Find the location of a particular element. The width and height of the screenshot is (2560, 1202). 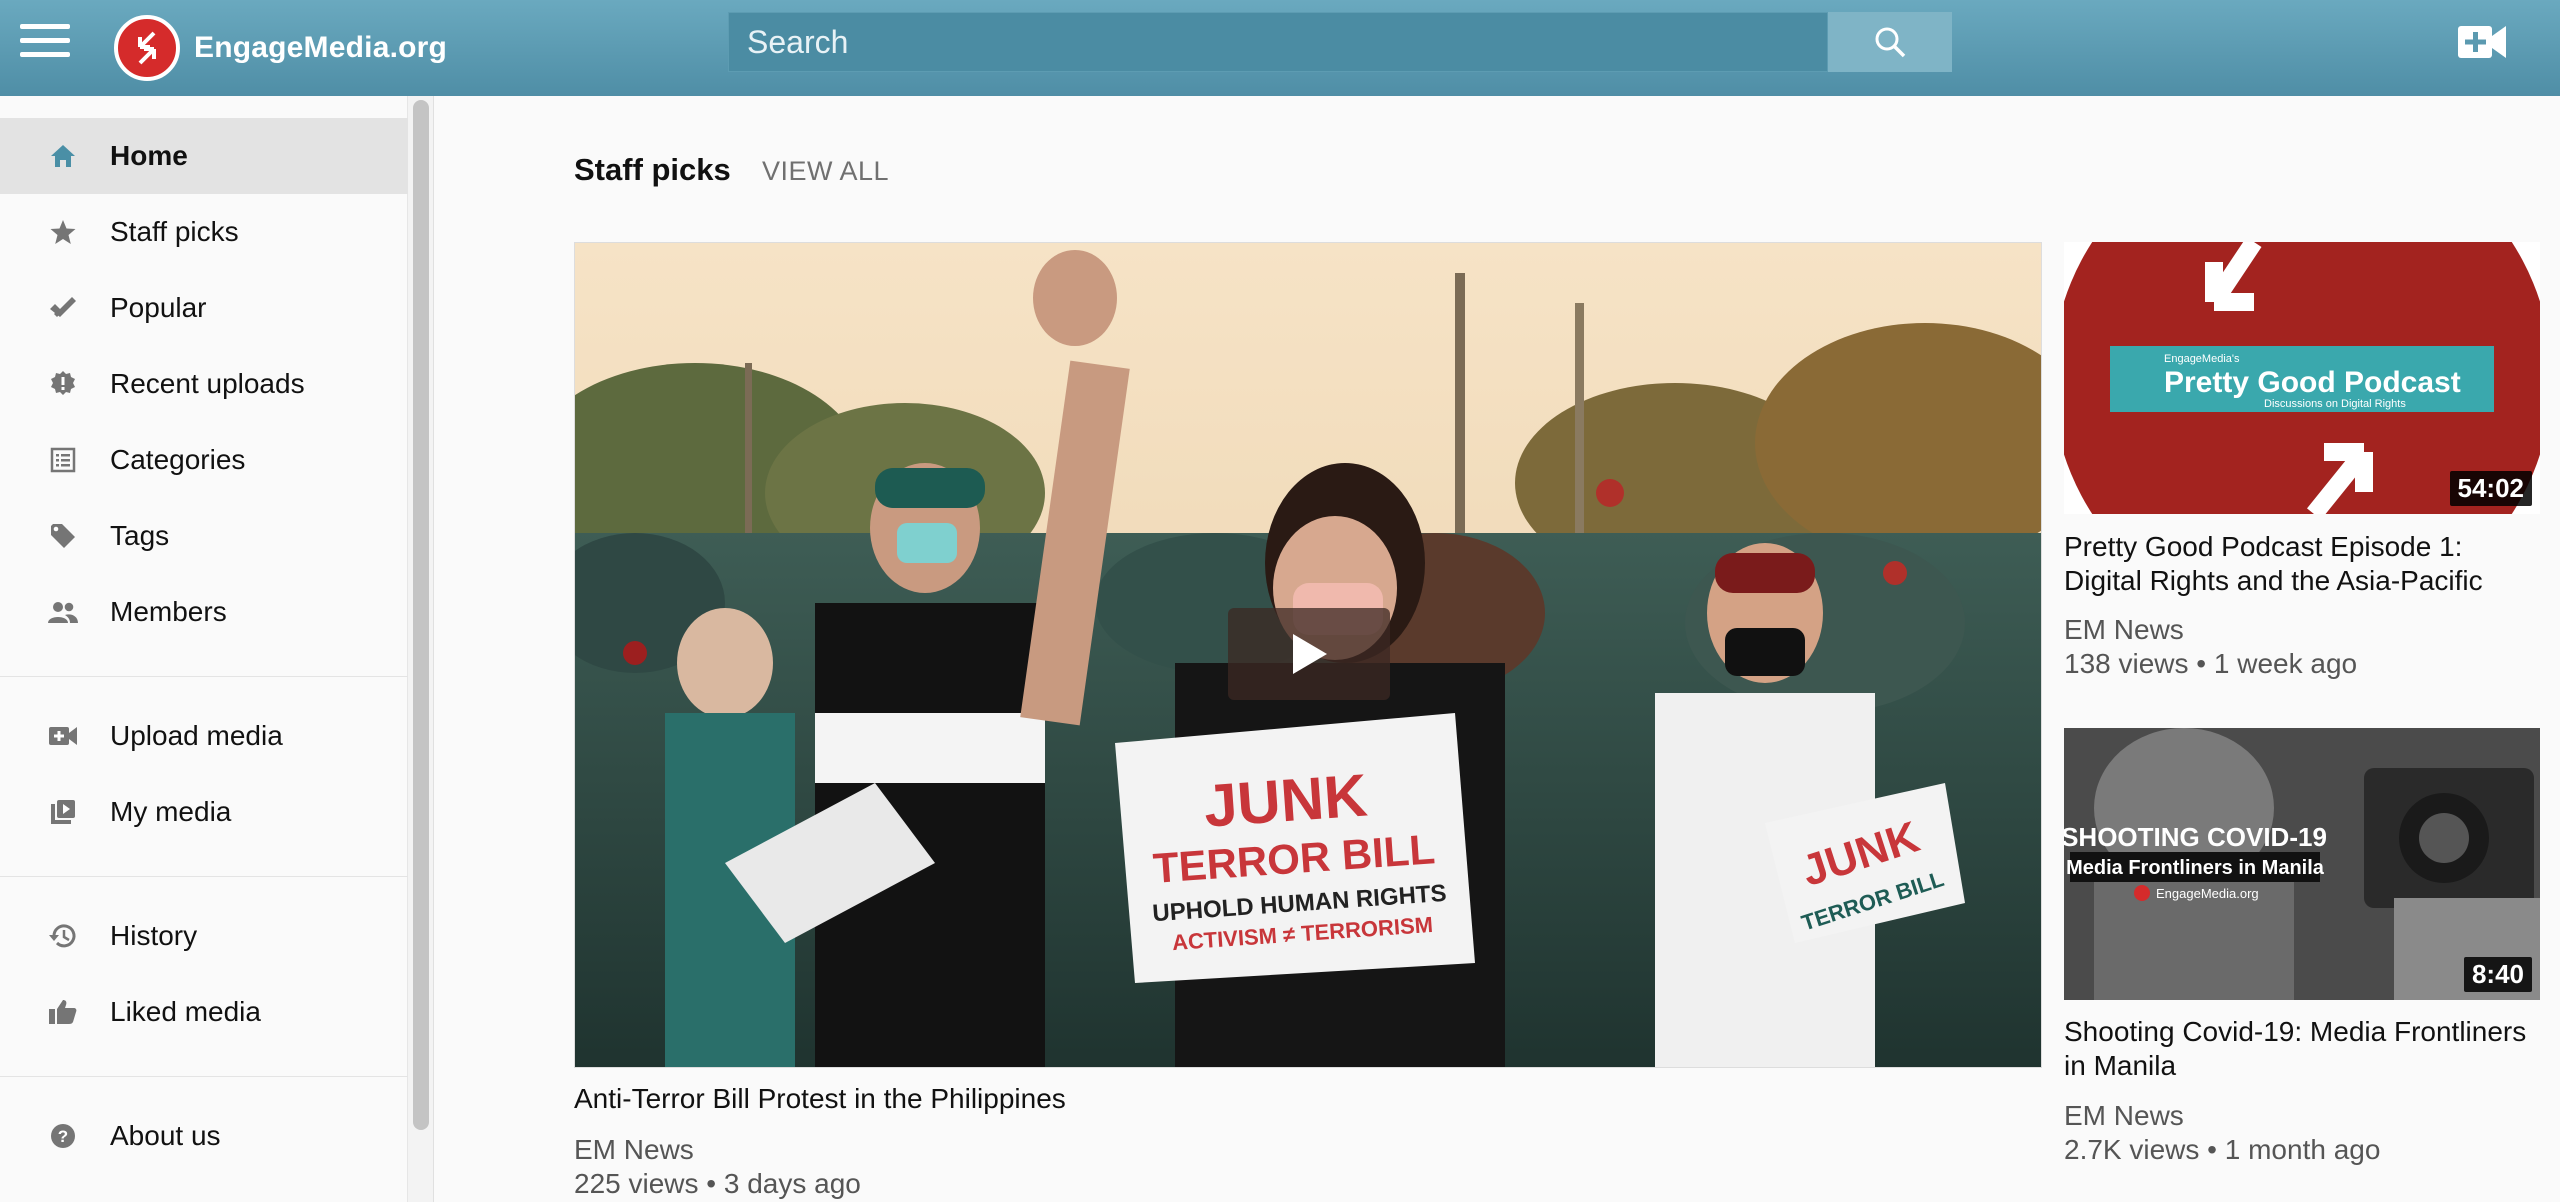

help-icon: ? is located at coordinates (63, 1136).